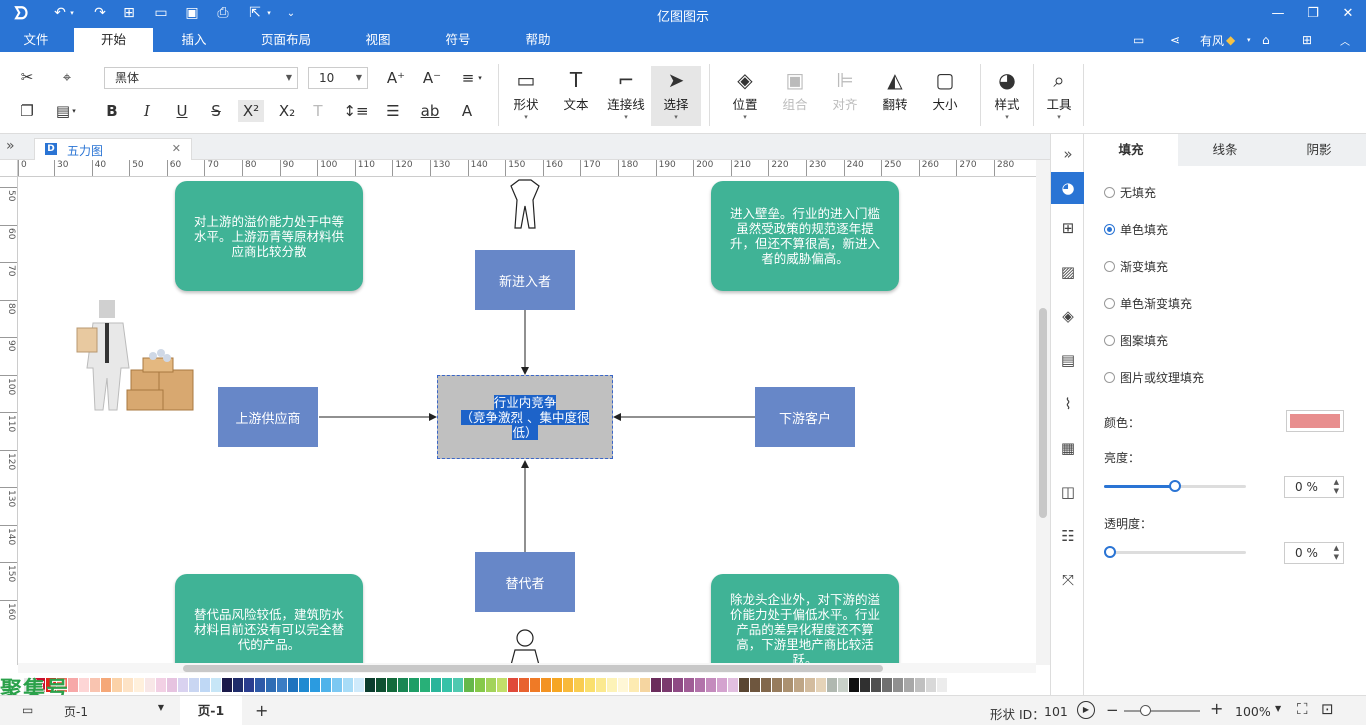 The image size is (1366, 725). Describe the element at coordinates (576, 96) in the screenshot. I see `text-button: T 文本` at that location.